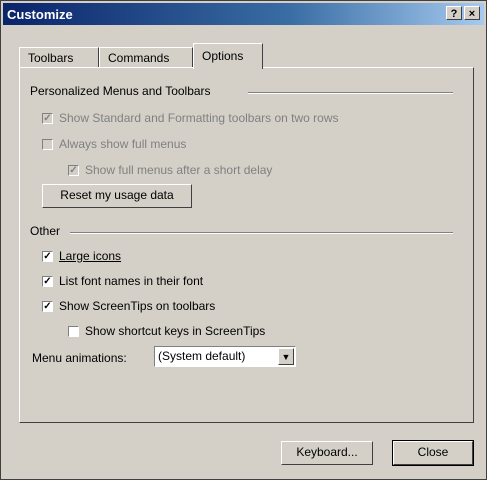  What do you see at coordinates (243, 14) in the screenshot?
I see `title-bar: Customize ? ×` at bounding box center [243, 14].